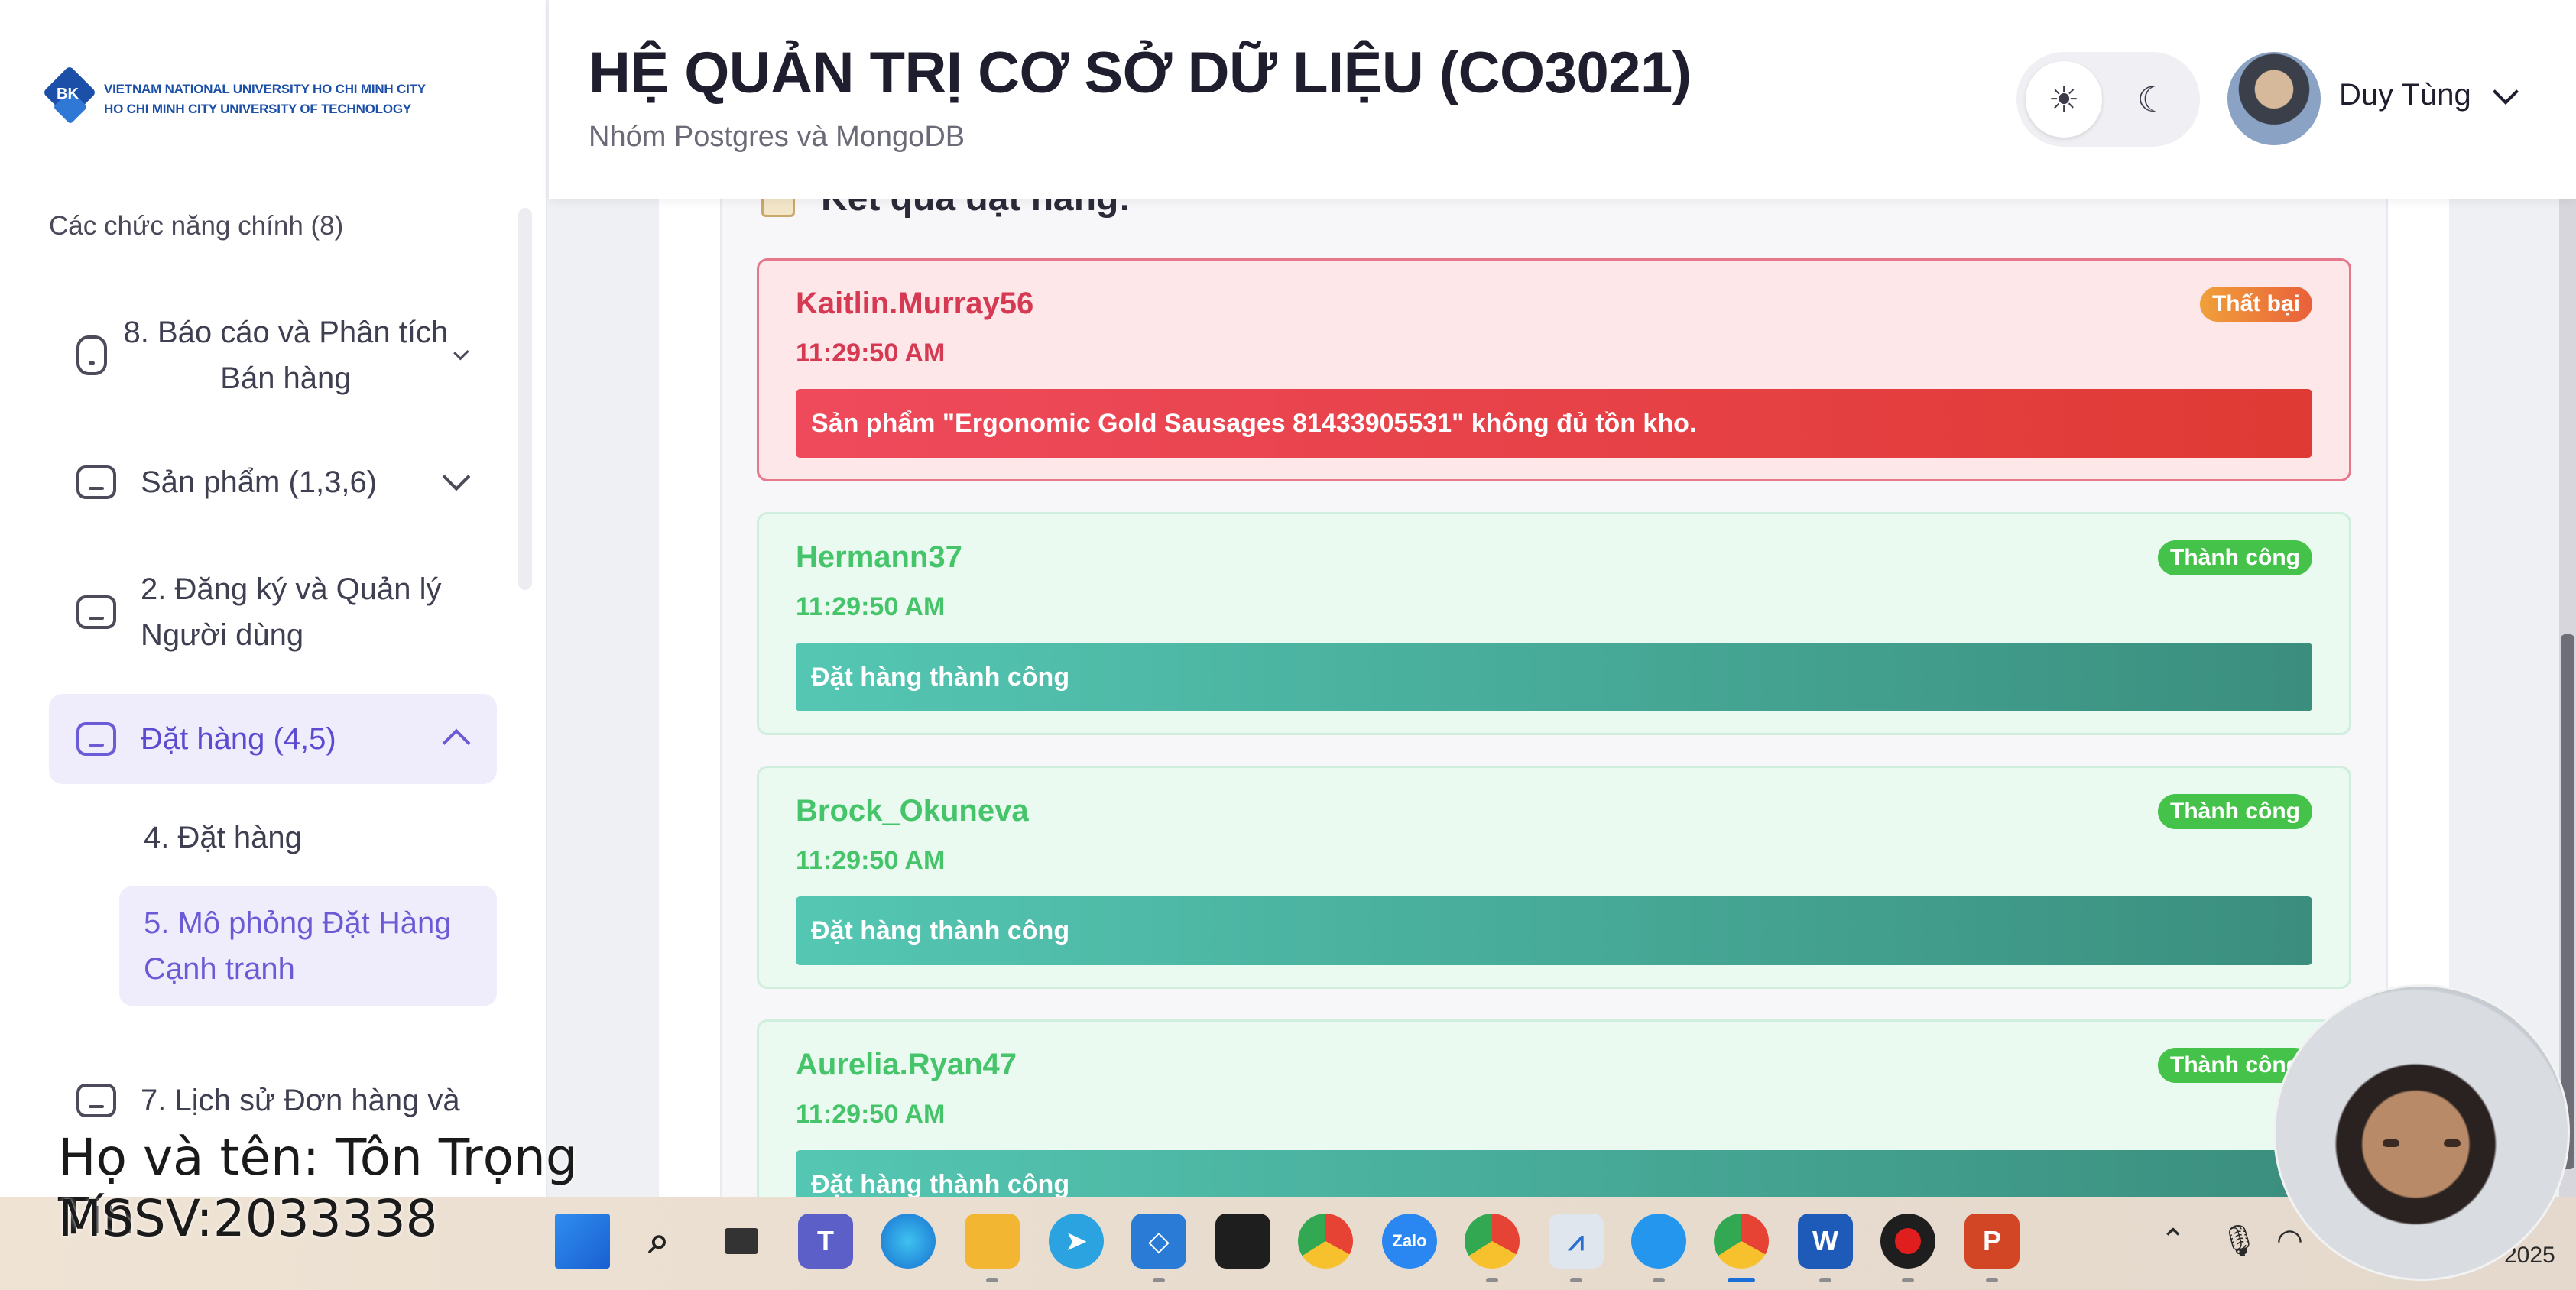 The width and height of the screenshot is (2576, 1290). I want to click on page-scrollbar, so click(2567, 698).